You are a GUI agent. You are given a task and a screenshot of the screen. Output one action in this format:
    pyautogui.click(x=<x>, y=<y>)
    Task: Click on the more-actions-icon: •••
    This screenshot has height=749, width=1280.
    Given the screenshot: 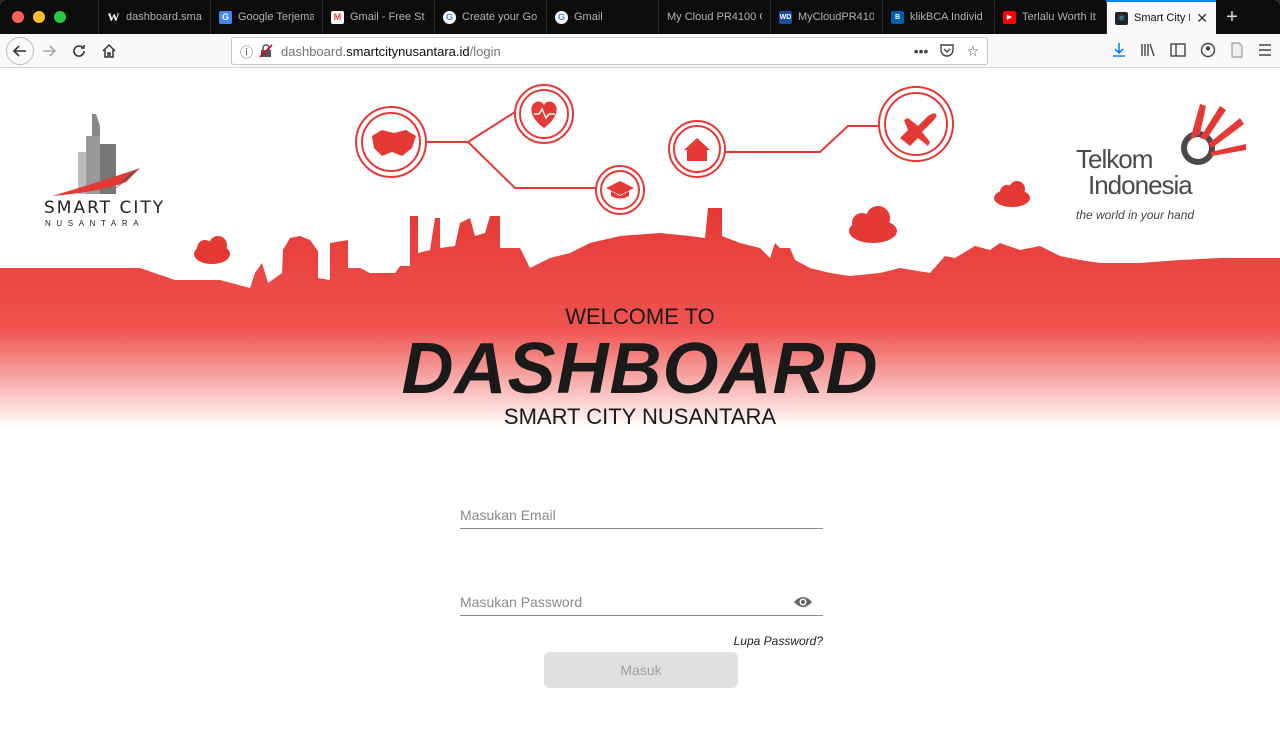 What is the action you would take?
    pyautogui.click(x=921, y=51)
    